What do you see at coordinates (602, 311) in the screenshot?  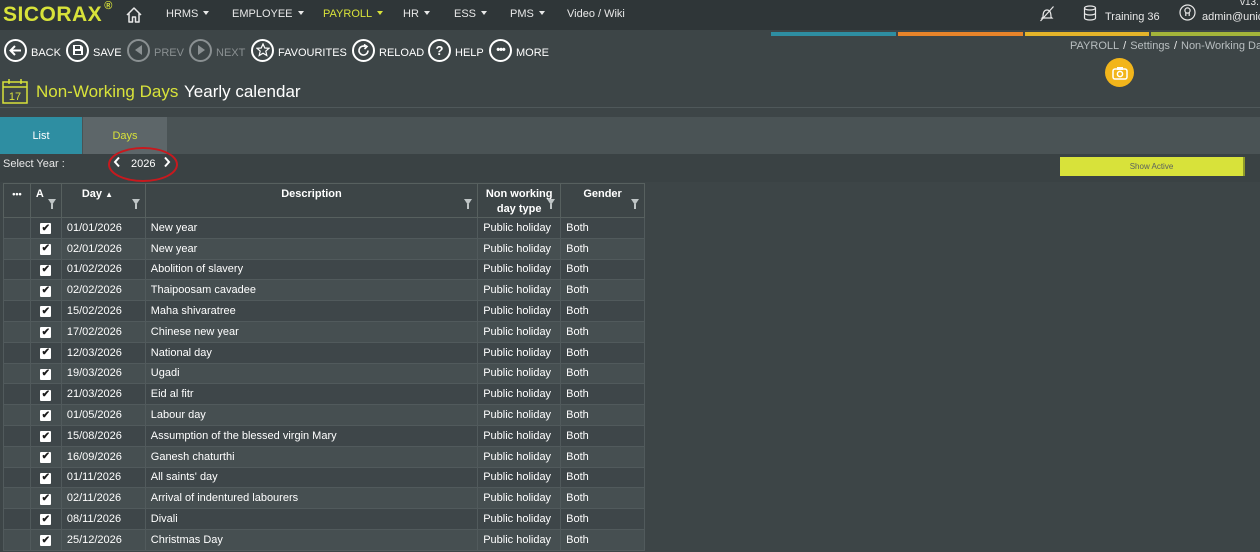 I see `gender-cell: Both` at bounding box center [602, 311].